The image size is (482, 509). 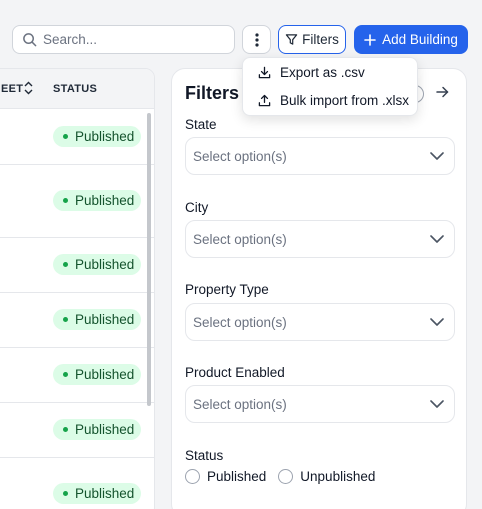 I want to click on property-type-select-placeholder: Select option(s), so click(x=240, y=322).